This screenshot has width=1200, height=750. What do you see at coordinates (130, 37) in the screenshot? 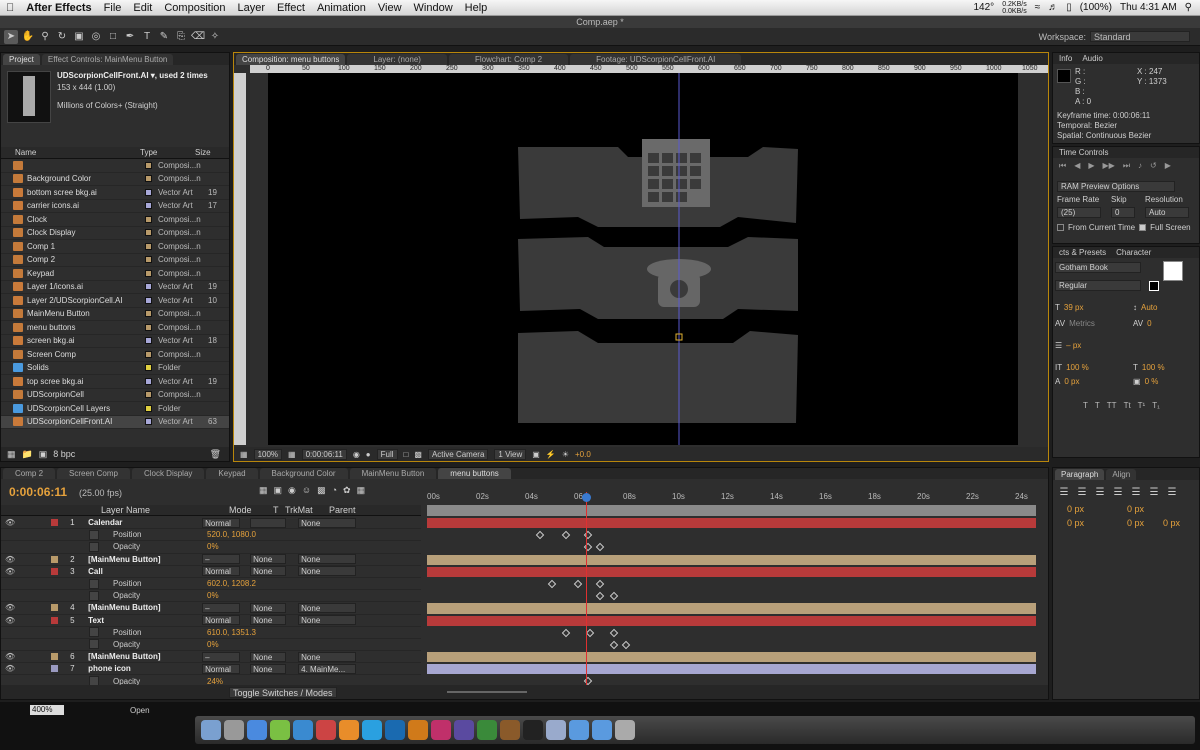
I see `pen-tool-icon: ✒` at bounding box center [130, 37].